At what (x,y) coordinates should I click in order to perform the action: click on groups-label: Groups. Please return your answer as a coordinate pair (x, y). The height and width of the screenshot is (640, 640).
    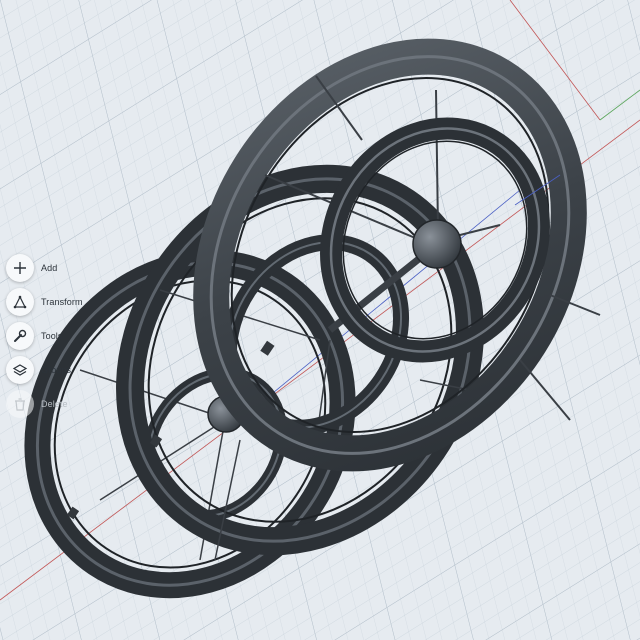
    Looking at the image, I should click on (56, 370).